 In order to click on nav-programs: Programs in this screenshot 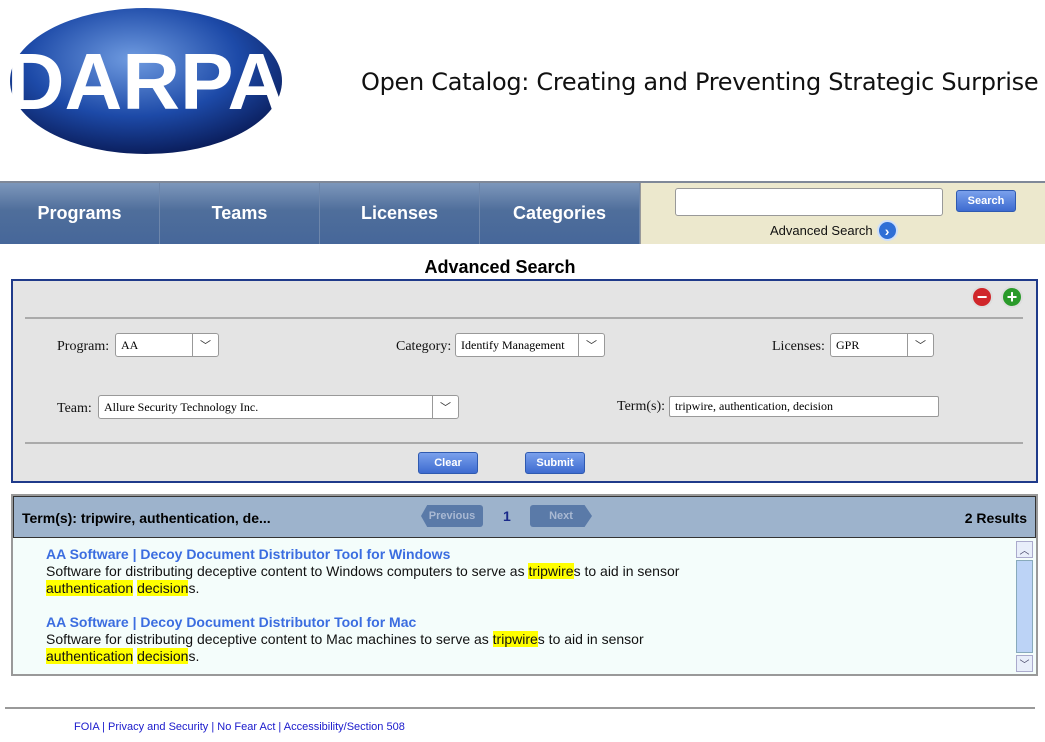, I will do `click(80, 213)`.